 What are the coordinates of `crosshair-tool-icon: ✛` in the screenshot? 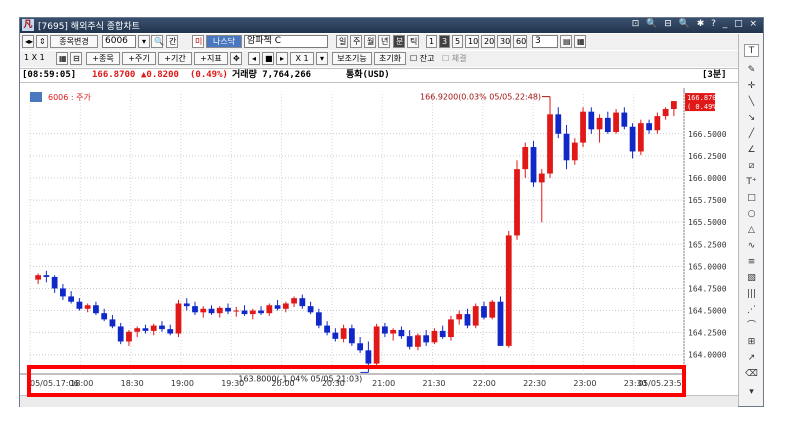 It's located at (751, 86).